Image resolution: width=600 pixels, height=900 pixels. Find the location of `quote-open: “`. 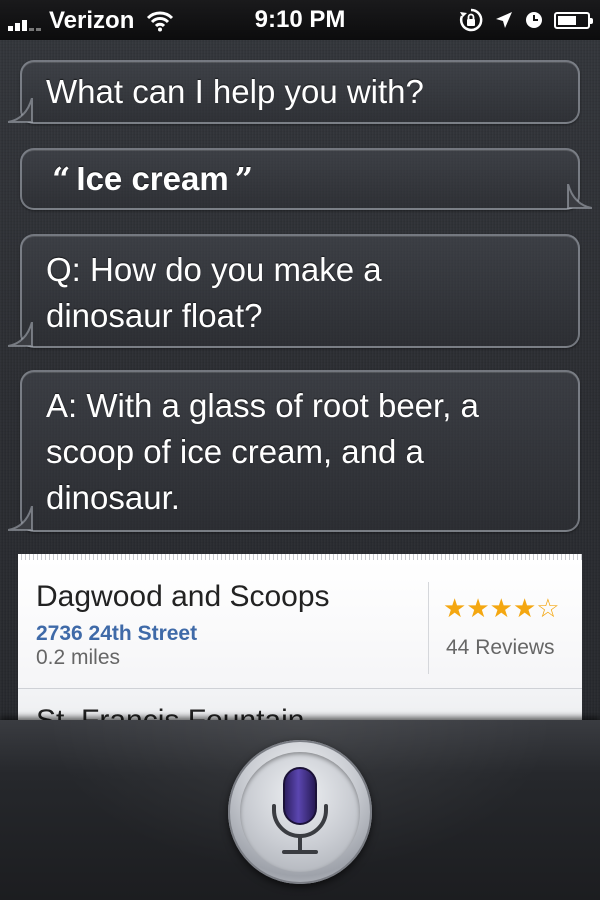

quote-open: “ is located at coordinates (61, 179).